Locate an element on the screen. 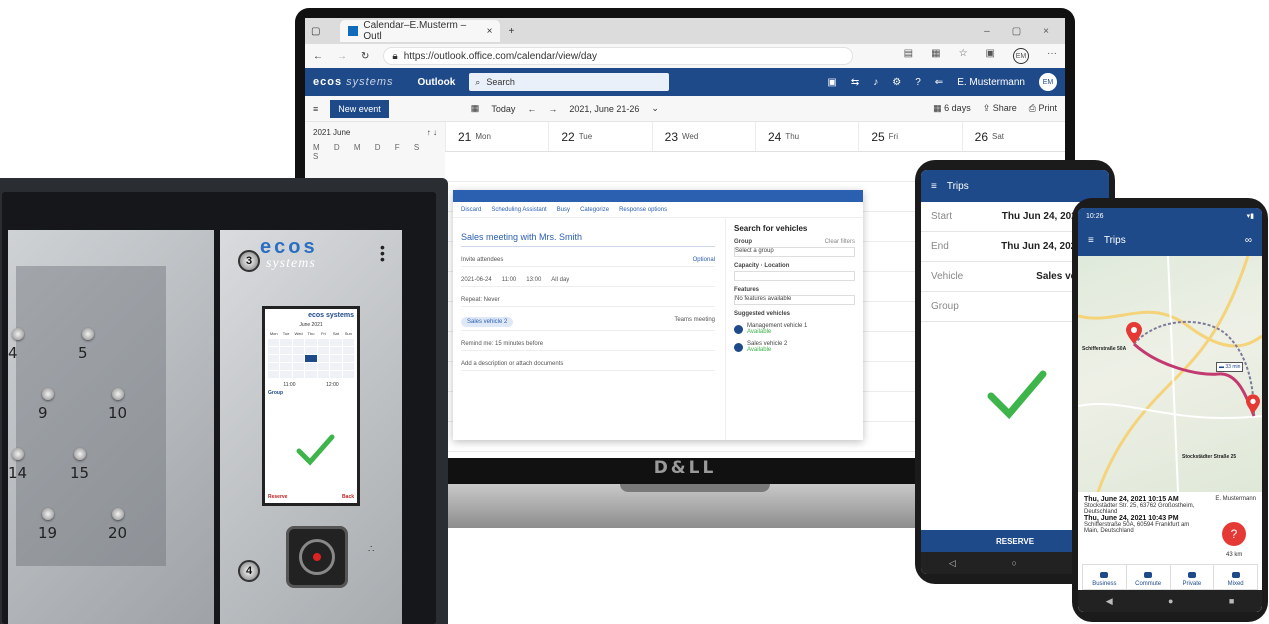 The width and height of the screenshot is (1269, 624). feedback-icon: ⇐ is located at coordinates (939, 82).